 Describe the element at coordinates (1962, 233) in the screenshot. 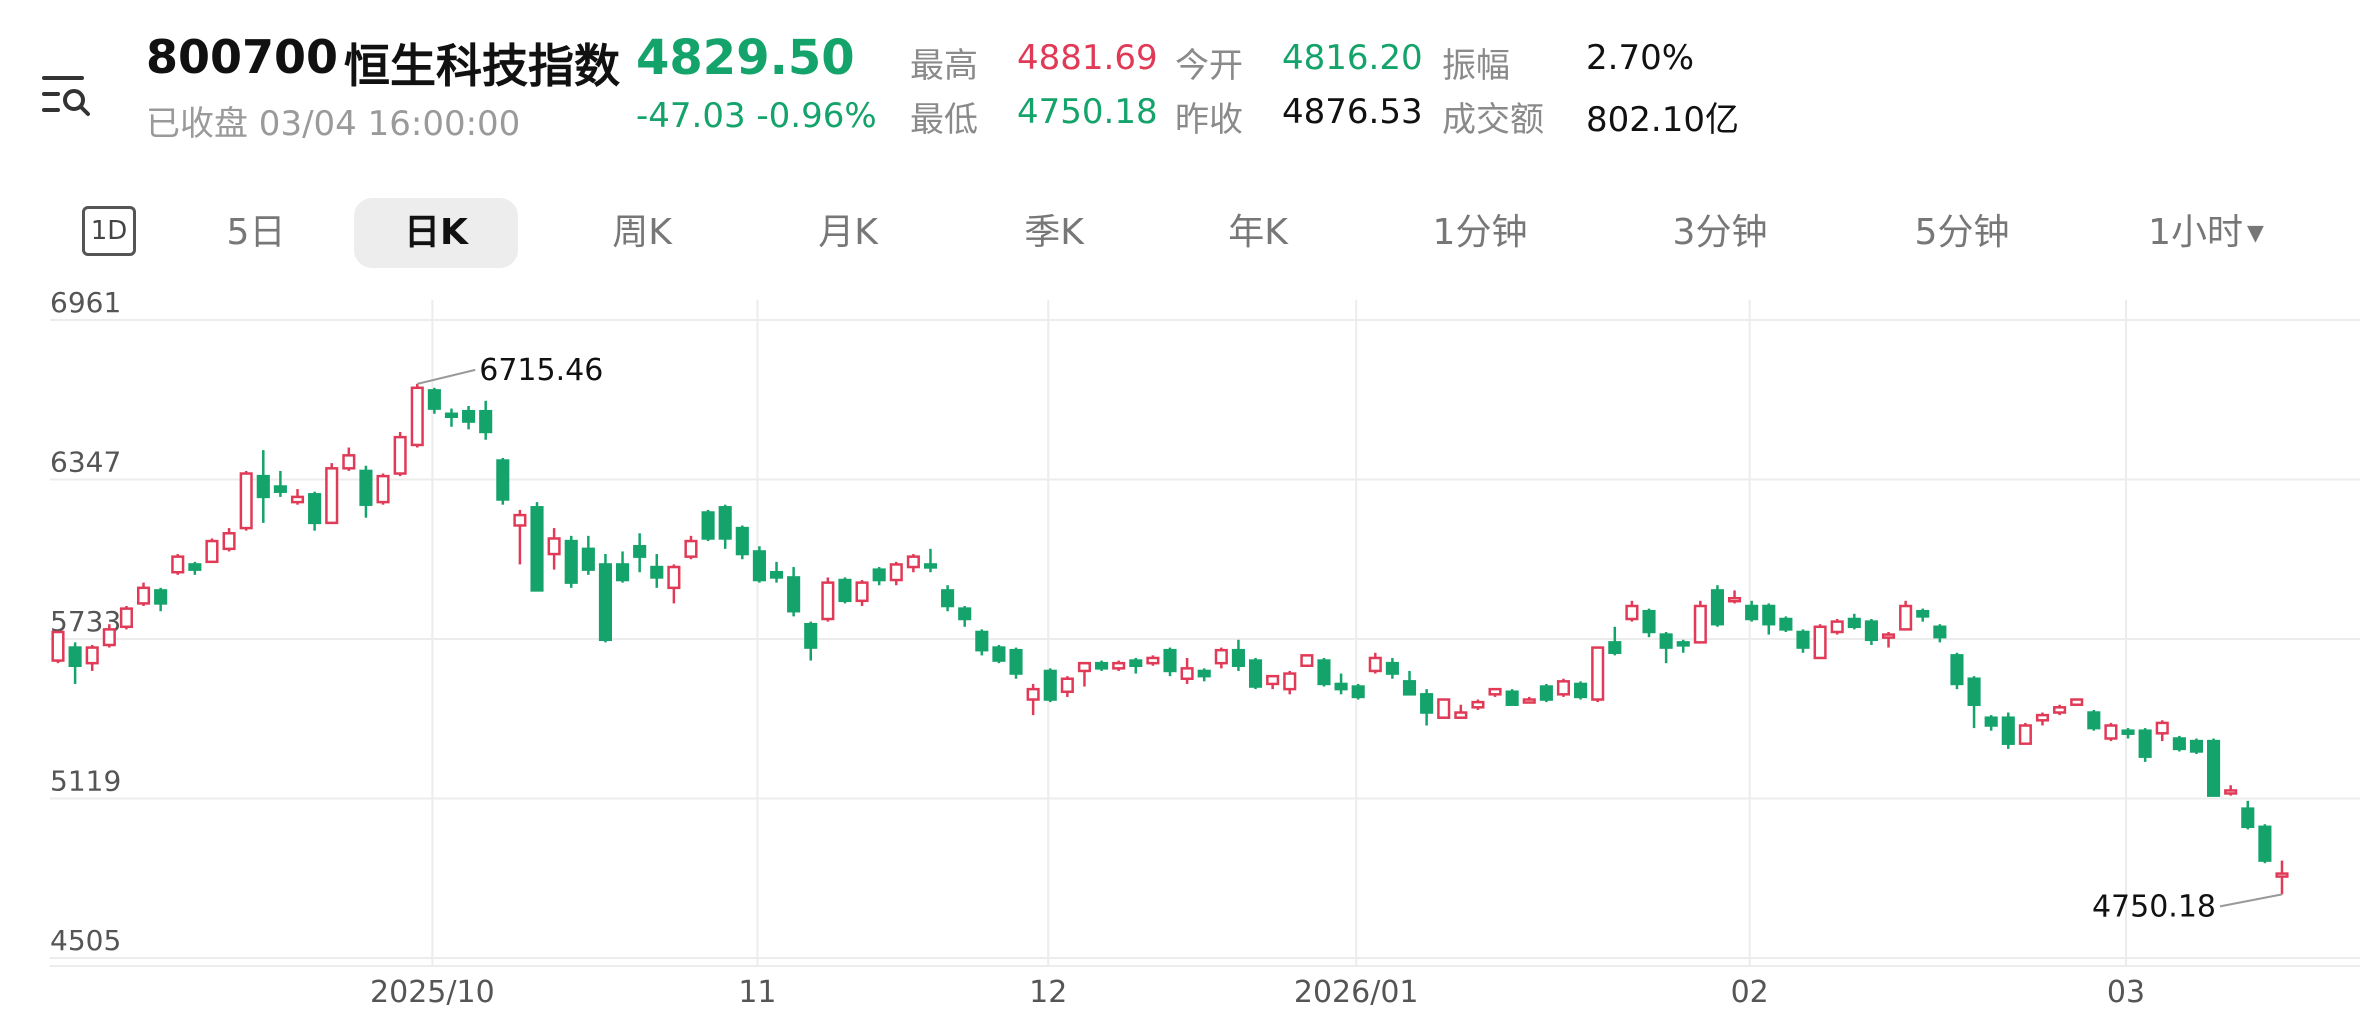

I see `tab-5min: 5分钟` at that location.